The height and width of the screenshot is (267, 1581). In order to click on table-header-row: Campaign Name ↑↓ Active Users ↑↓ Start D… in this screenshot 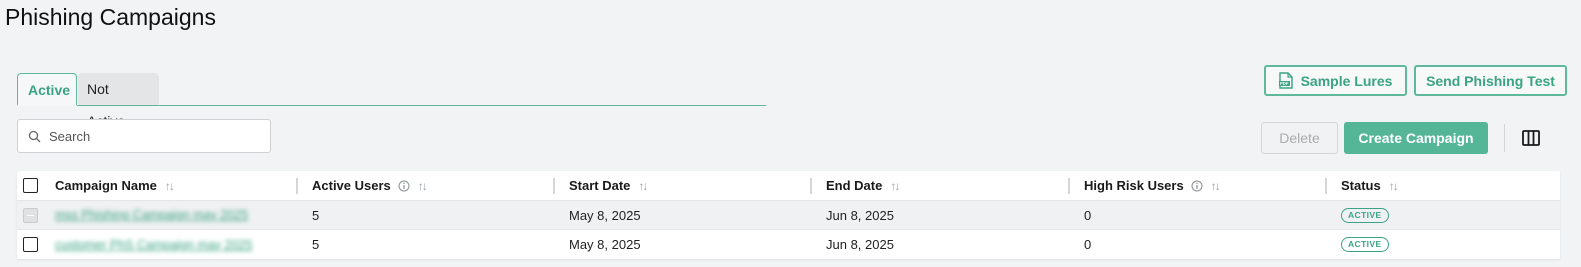, I will do `click(788, 186)`.